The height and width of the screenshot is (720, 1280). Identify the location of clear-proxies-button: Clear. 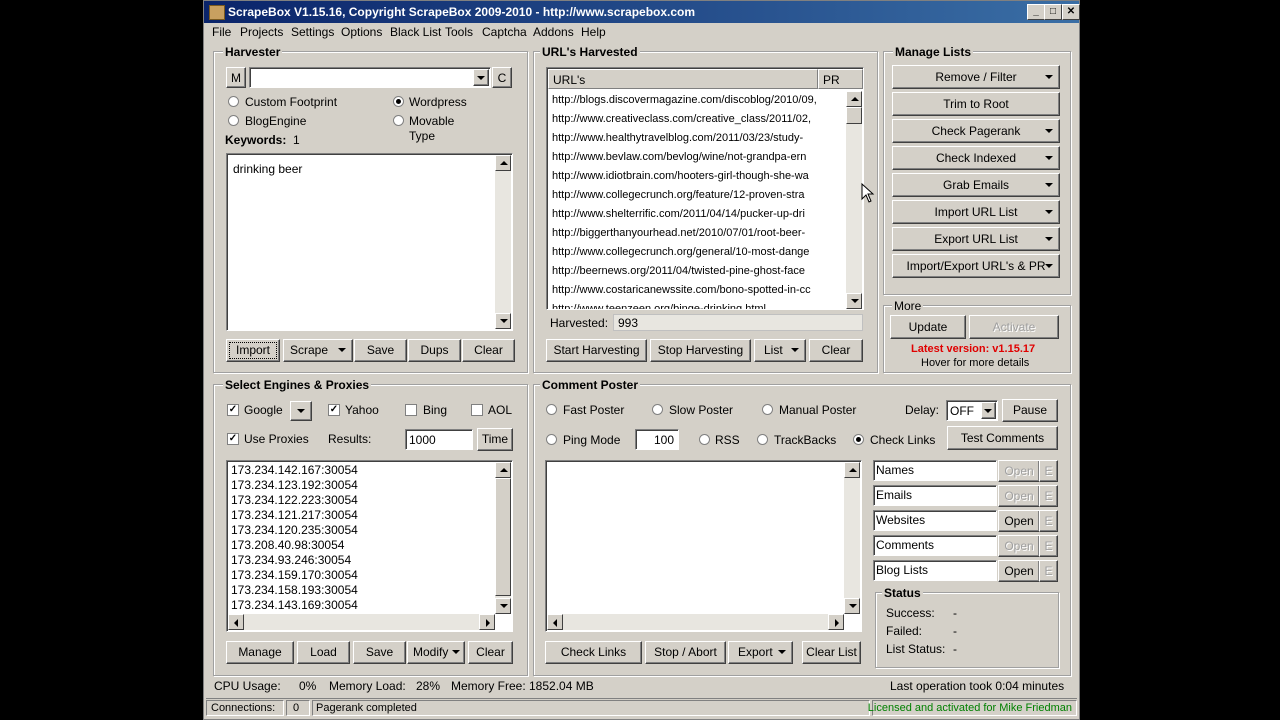
(490, 652).